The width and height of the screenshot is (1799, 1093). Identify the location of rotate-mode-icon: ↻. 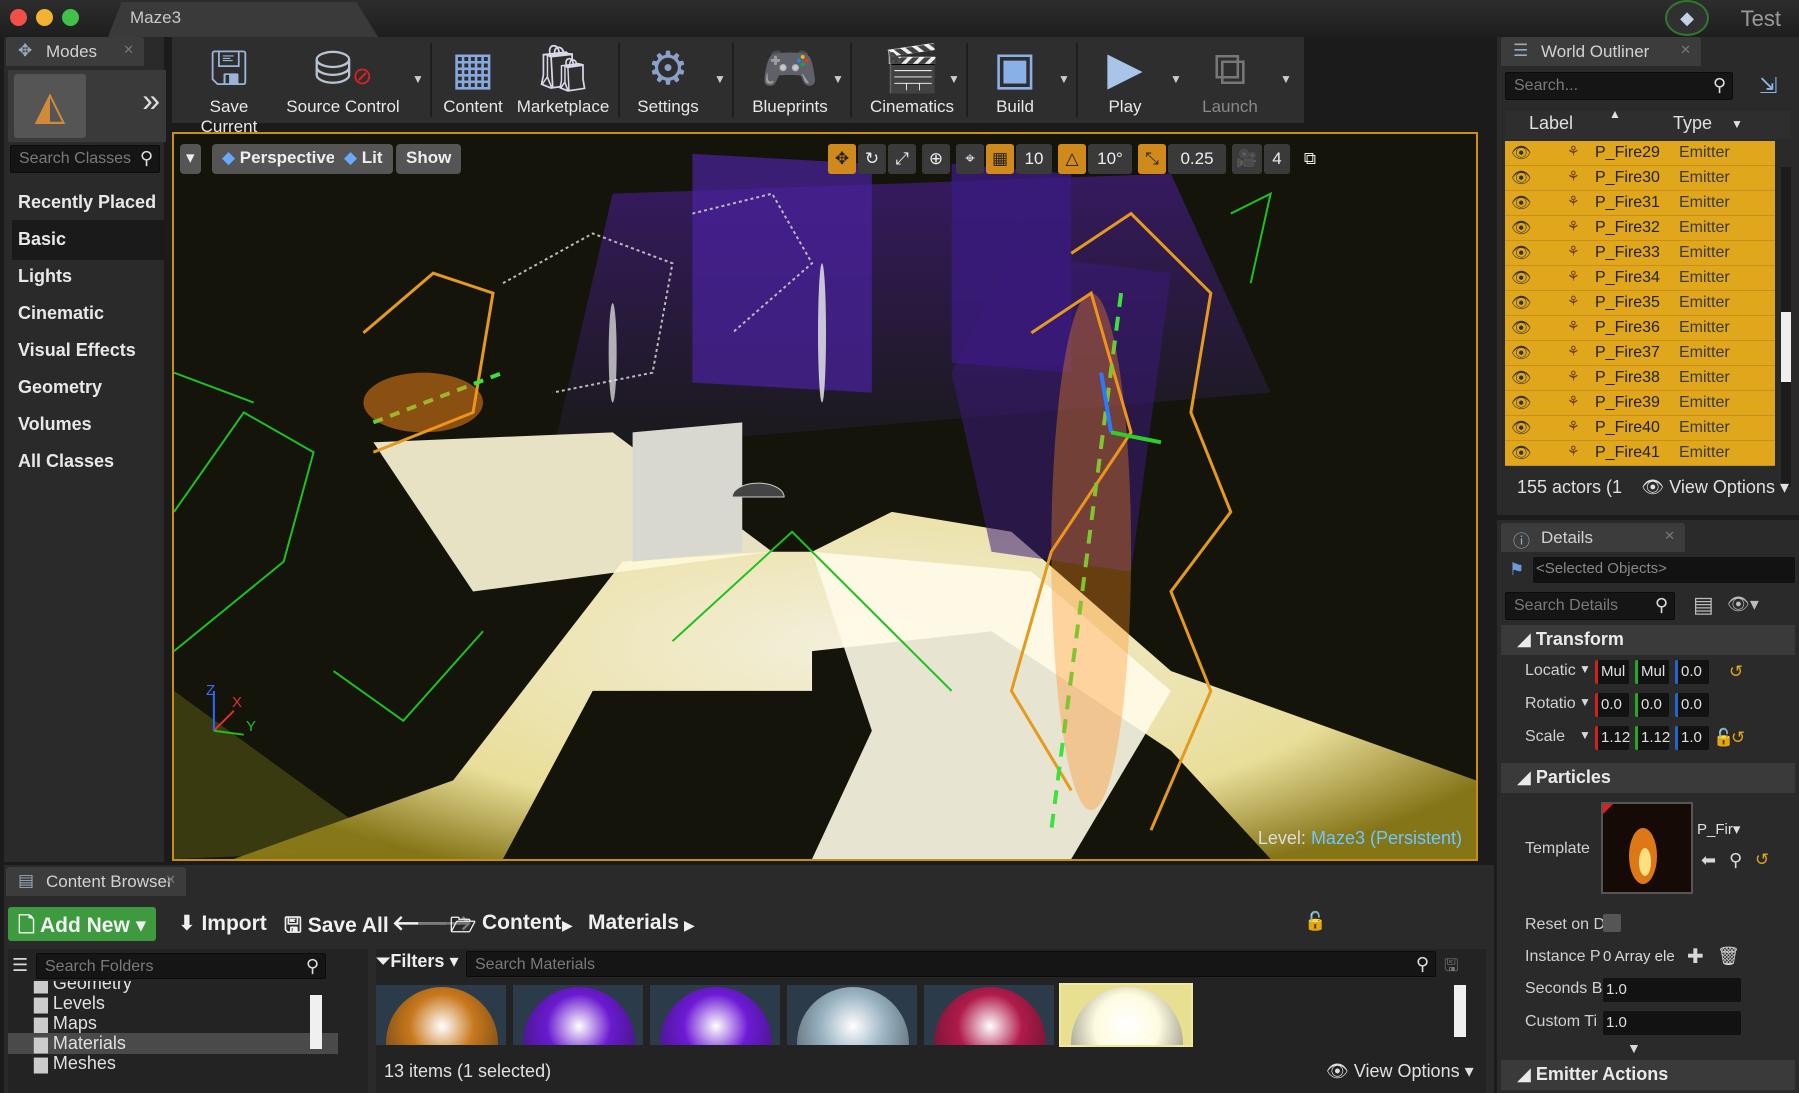
(872, 159).